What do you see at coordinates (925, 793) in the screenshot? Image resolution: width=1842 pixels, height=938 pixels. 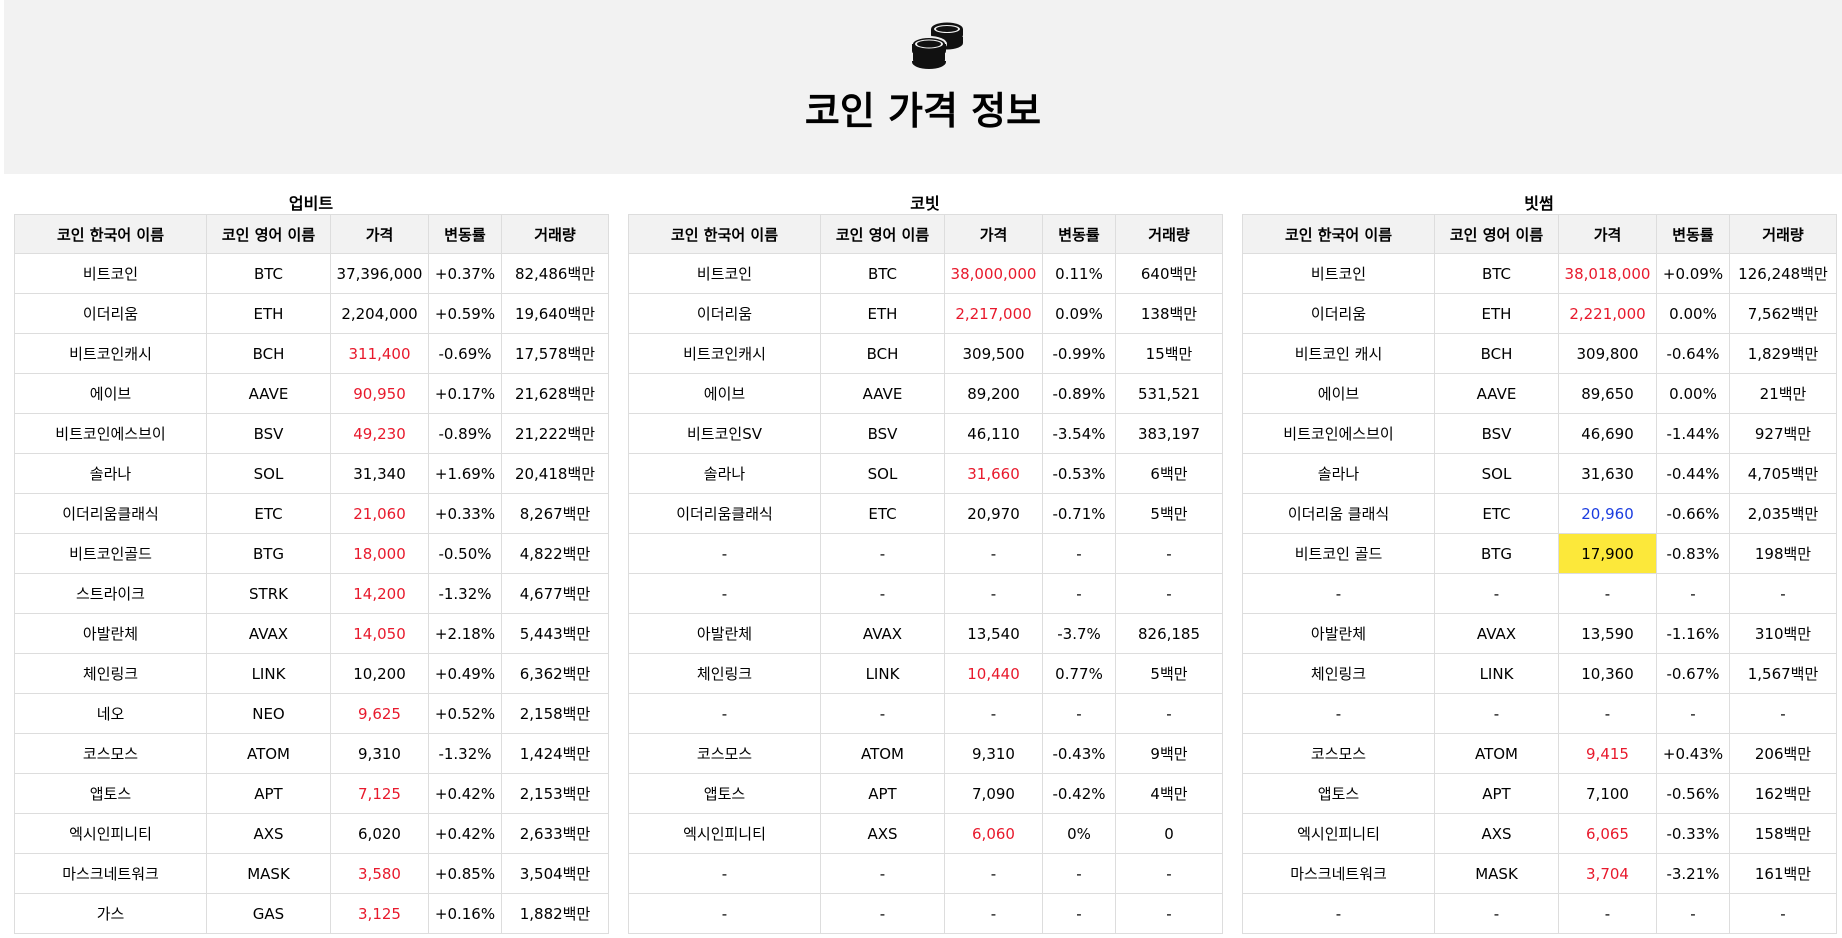 I see `table-row: 앱토스 APT 7,090 -0.42% 4백만` at bounding box center [925, 793].